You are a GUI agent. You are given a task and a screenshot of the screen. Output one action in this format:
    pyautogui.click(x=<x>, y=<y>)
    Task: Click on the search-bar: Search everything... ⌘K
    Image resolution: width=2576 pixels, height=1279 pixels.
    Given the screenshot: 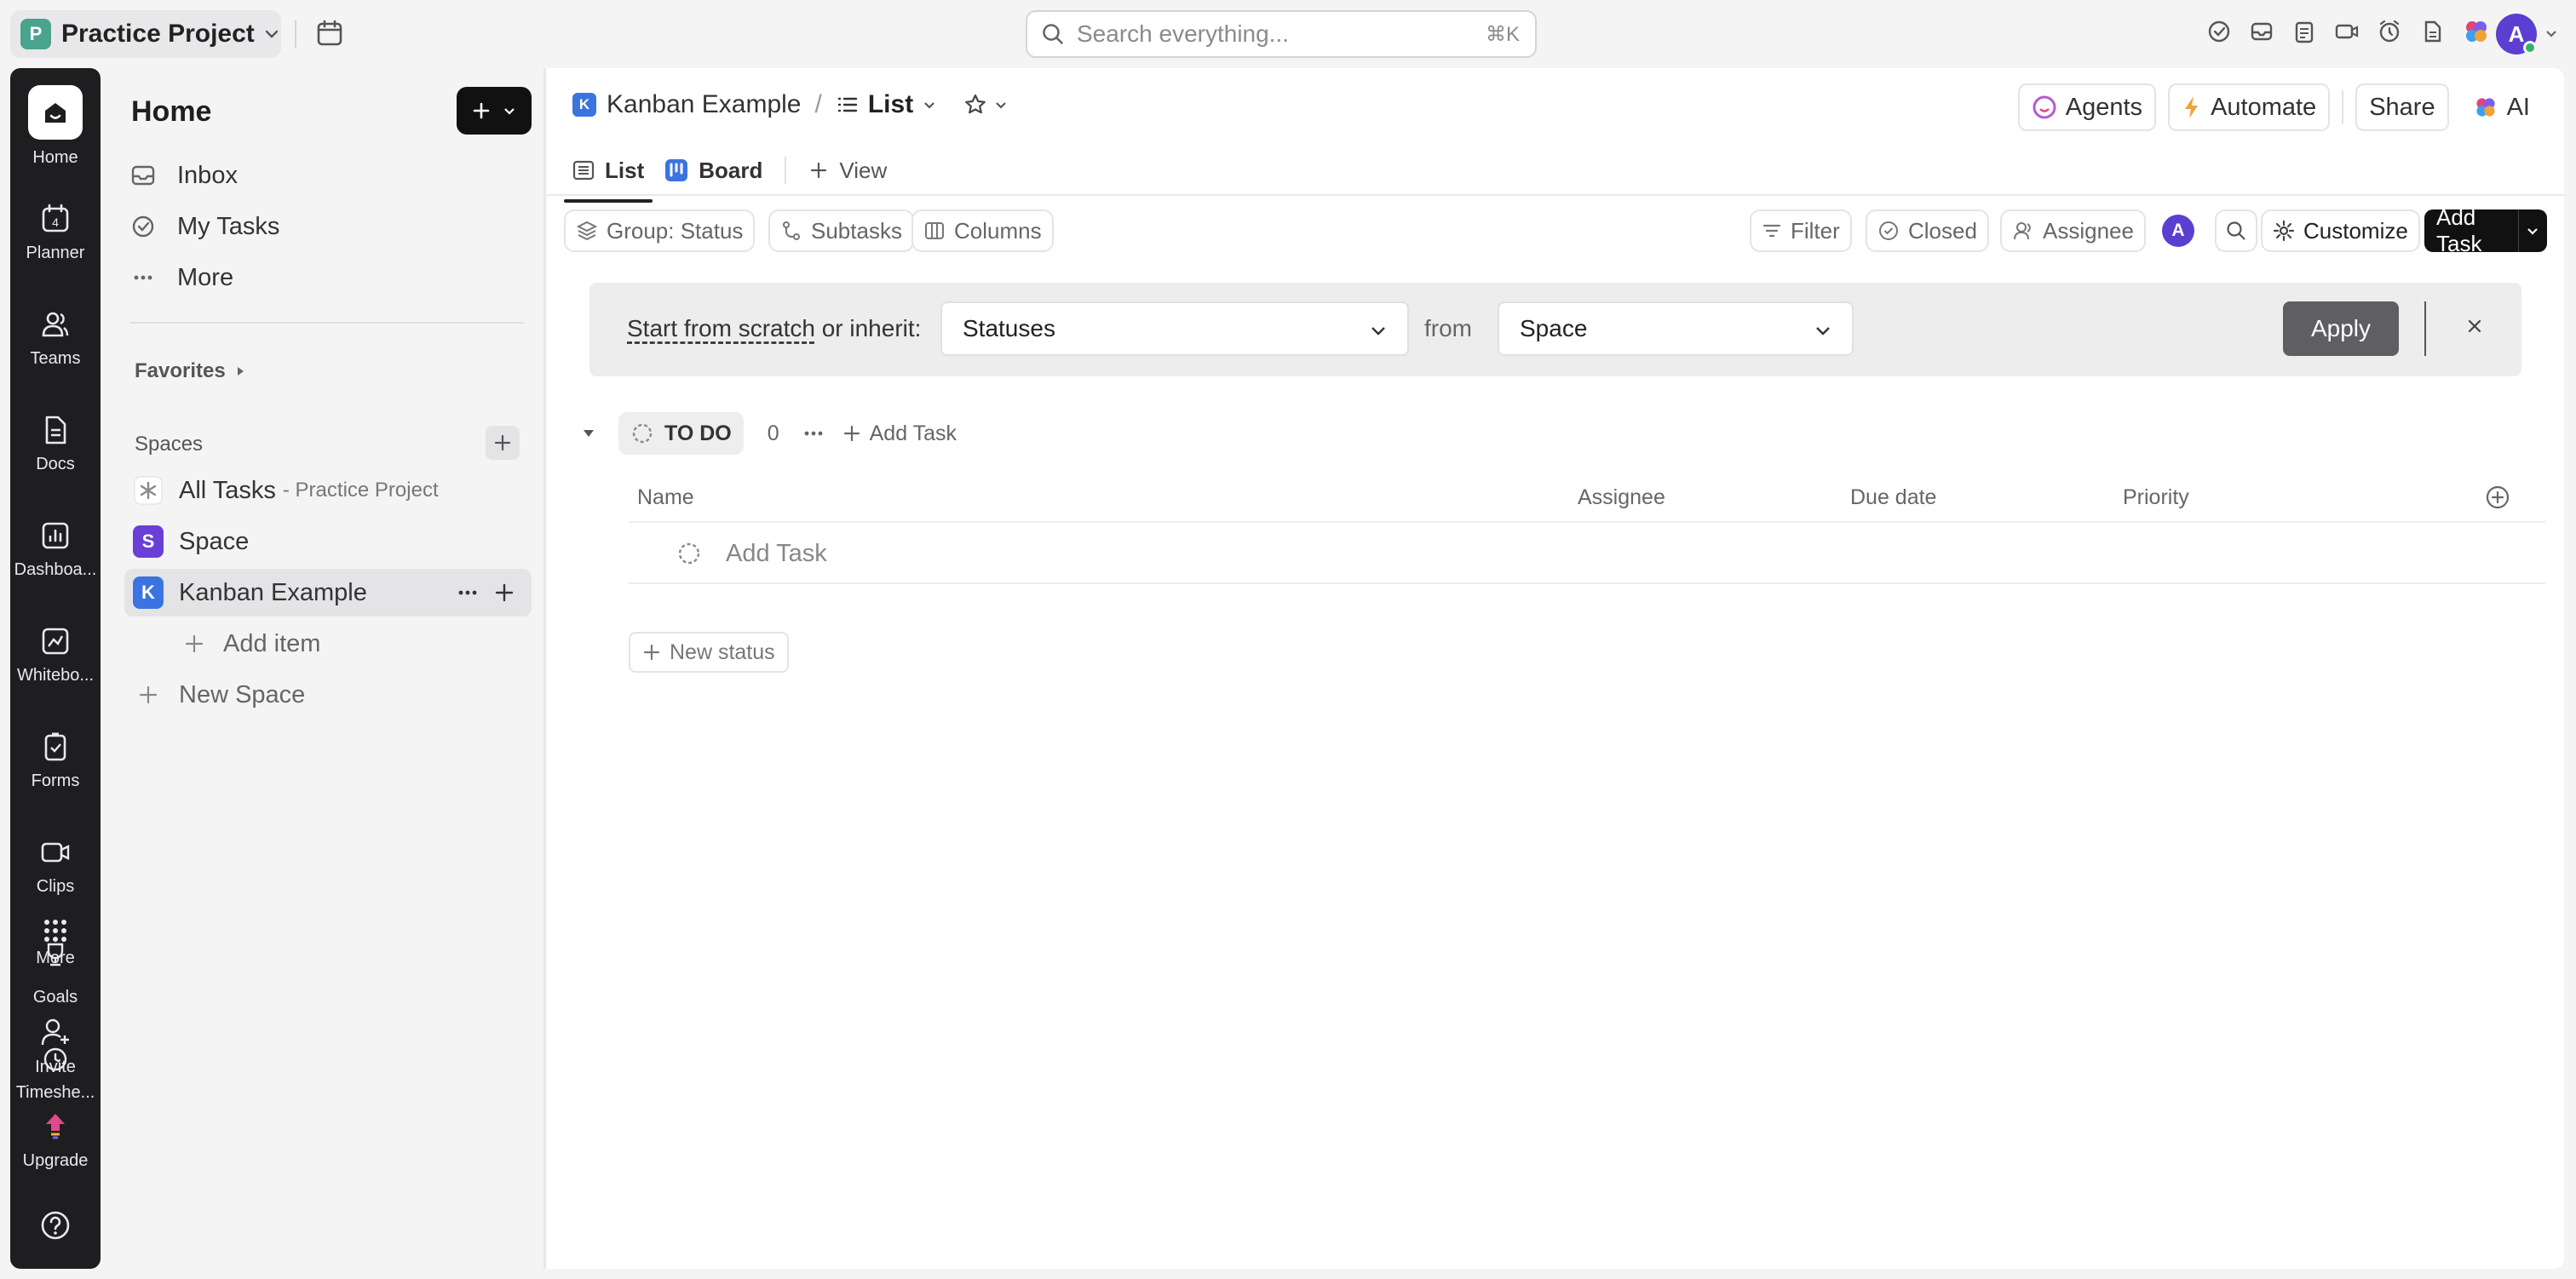 What is the action you would take?
    pyautogui.click(x=1282, y=34)
    